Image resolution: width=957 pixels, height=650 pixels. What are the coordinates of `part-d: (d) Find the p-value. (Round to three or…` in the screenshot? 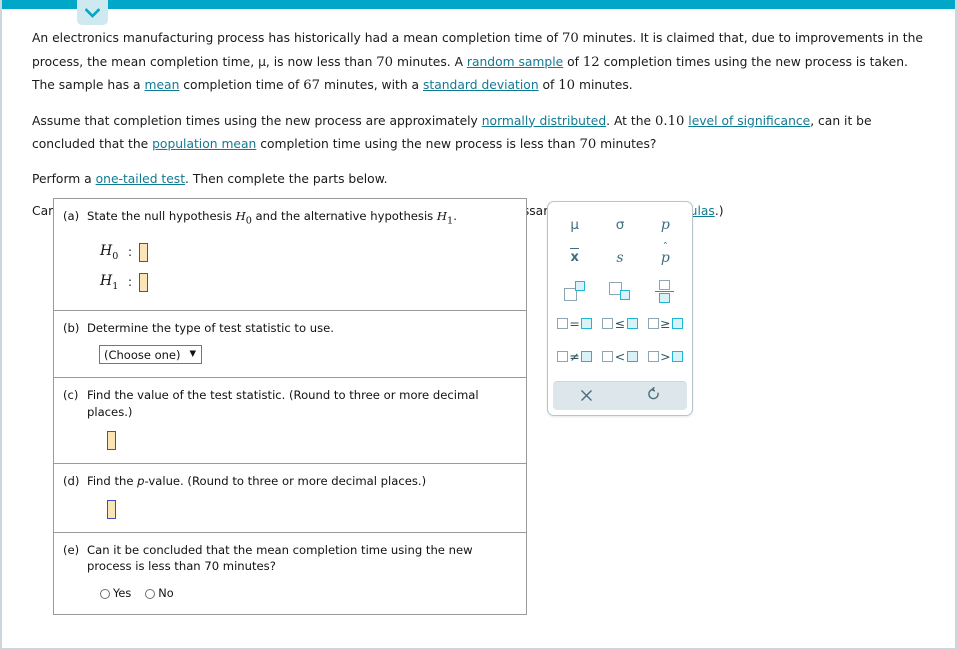 It's located at (290, 498).